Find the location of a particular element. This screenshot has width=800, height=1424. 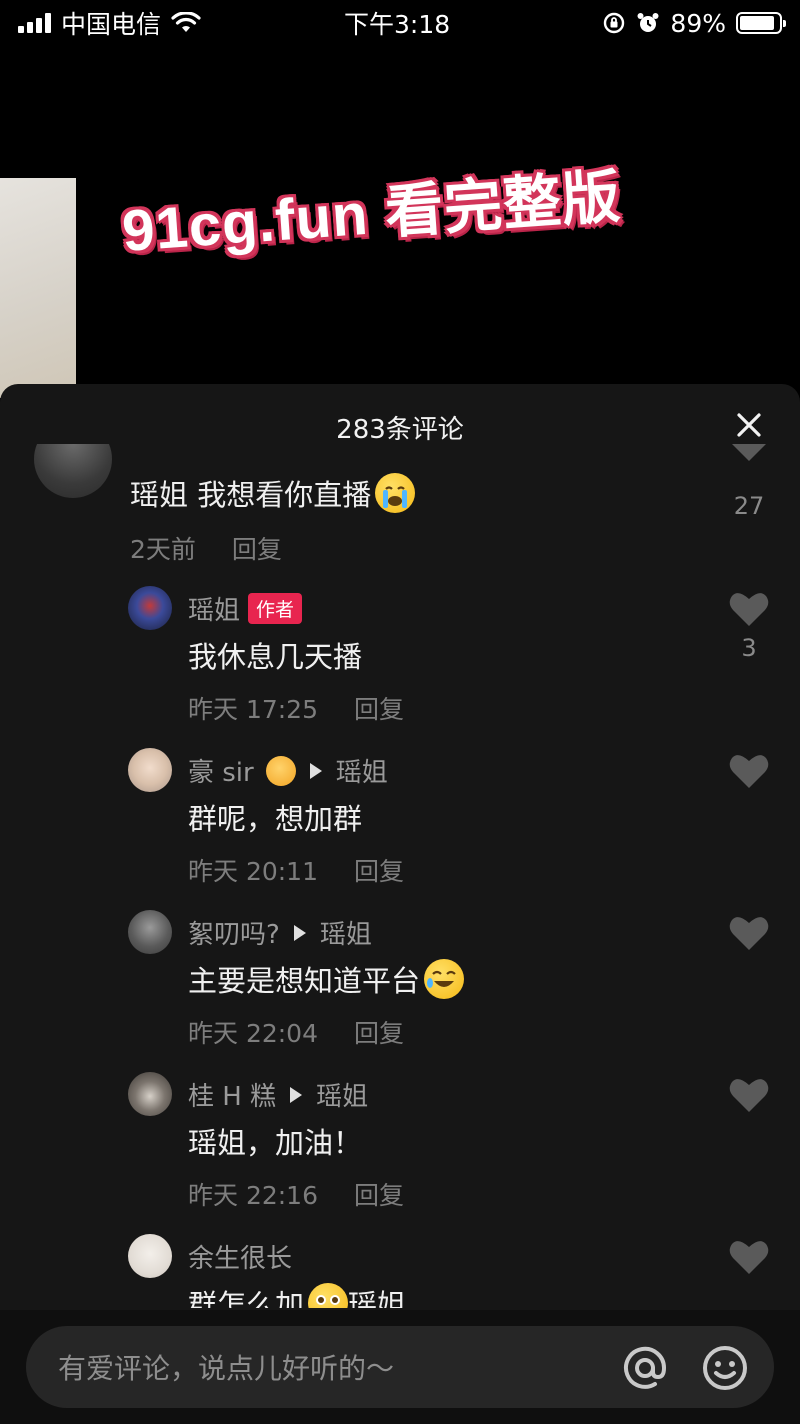

comment-text: 群怎么加 瑶姐 is located at coordinates (297, 1295).